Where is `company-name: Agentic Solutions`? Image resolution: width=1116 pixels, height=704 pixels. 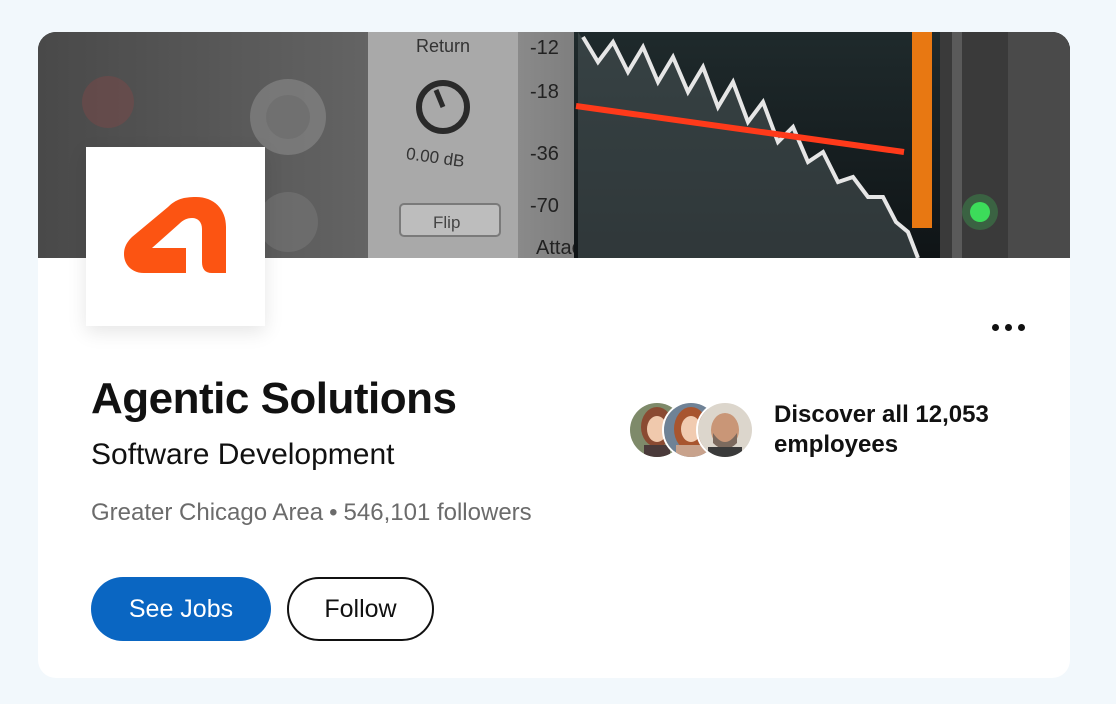
company-name: Agentic Solutions is located at coordinates (274, 398).